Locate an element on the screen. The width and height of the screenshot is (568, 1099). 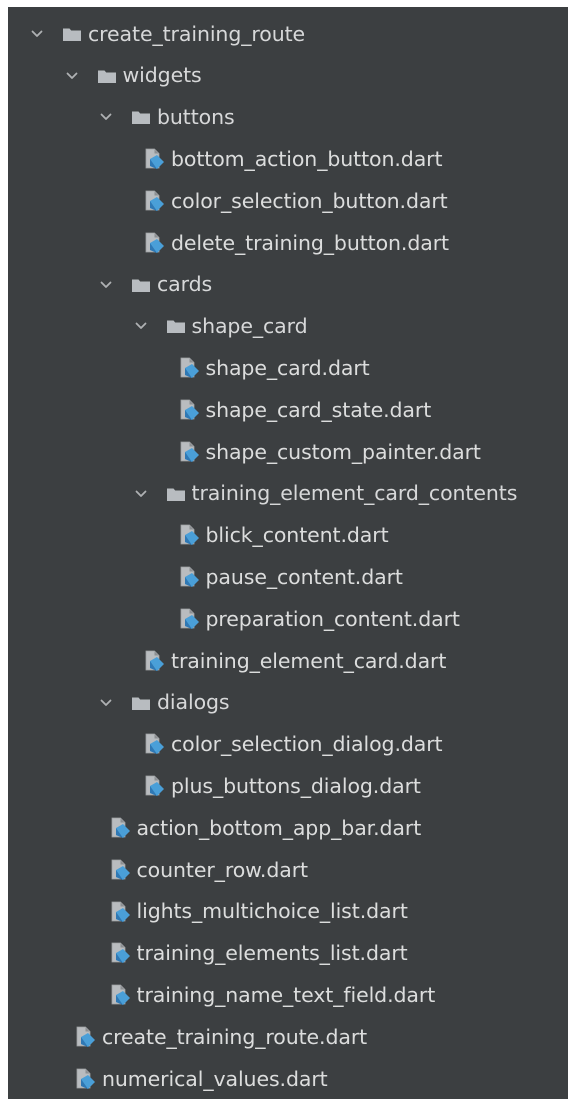
tree-item-label: action_bottom_app_bar.dart is located at coordinates (279, 827).